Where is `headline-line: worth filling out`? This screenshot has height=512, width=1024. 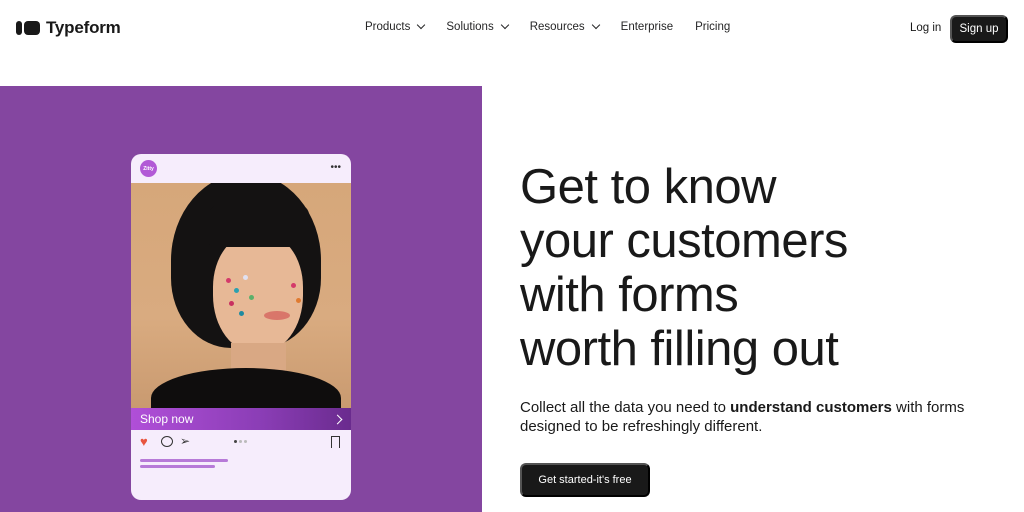
headline-line: worth filling out is located at coordinates (679, 349).